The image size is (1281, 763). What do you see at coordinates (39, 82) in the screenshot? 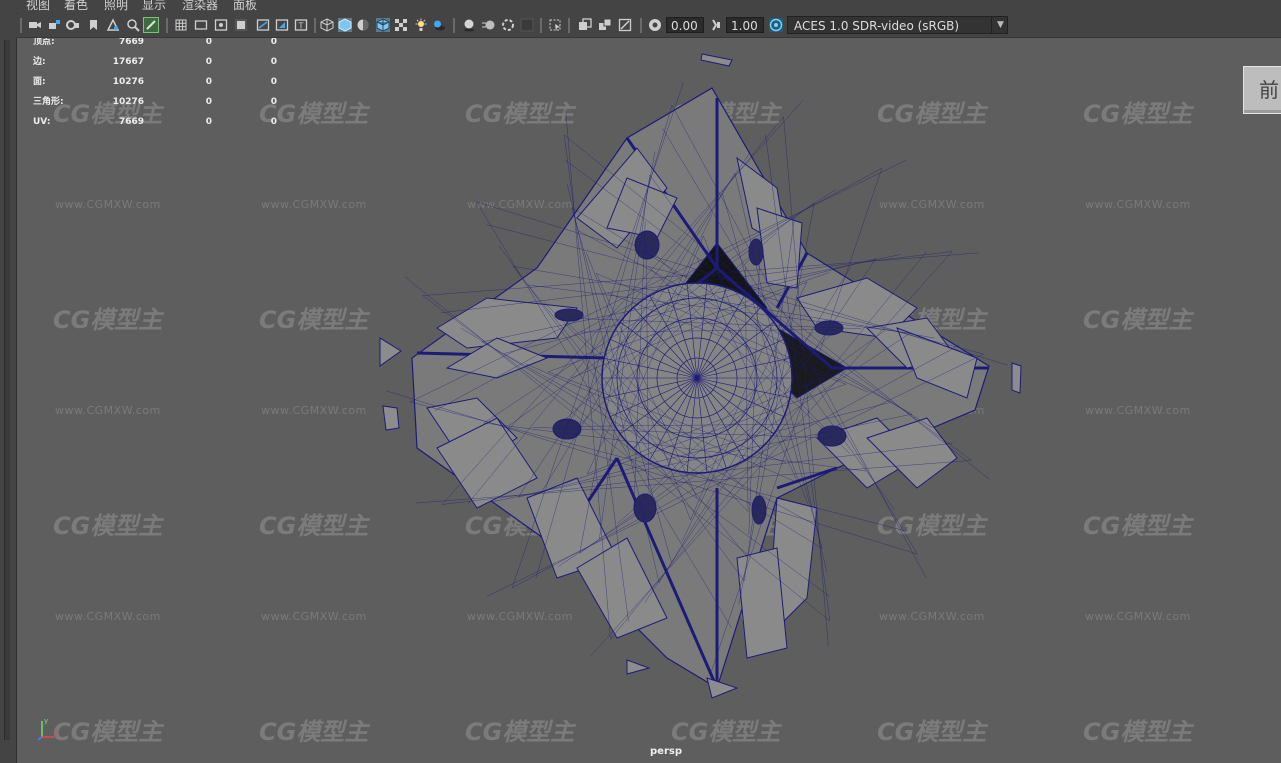
I see `hud-label: 面:` at bounding box center [39, 82].